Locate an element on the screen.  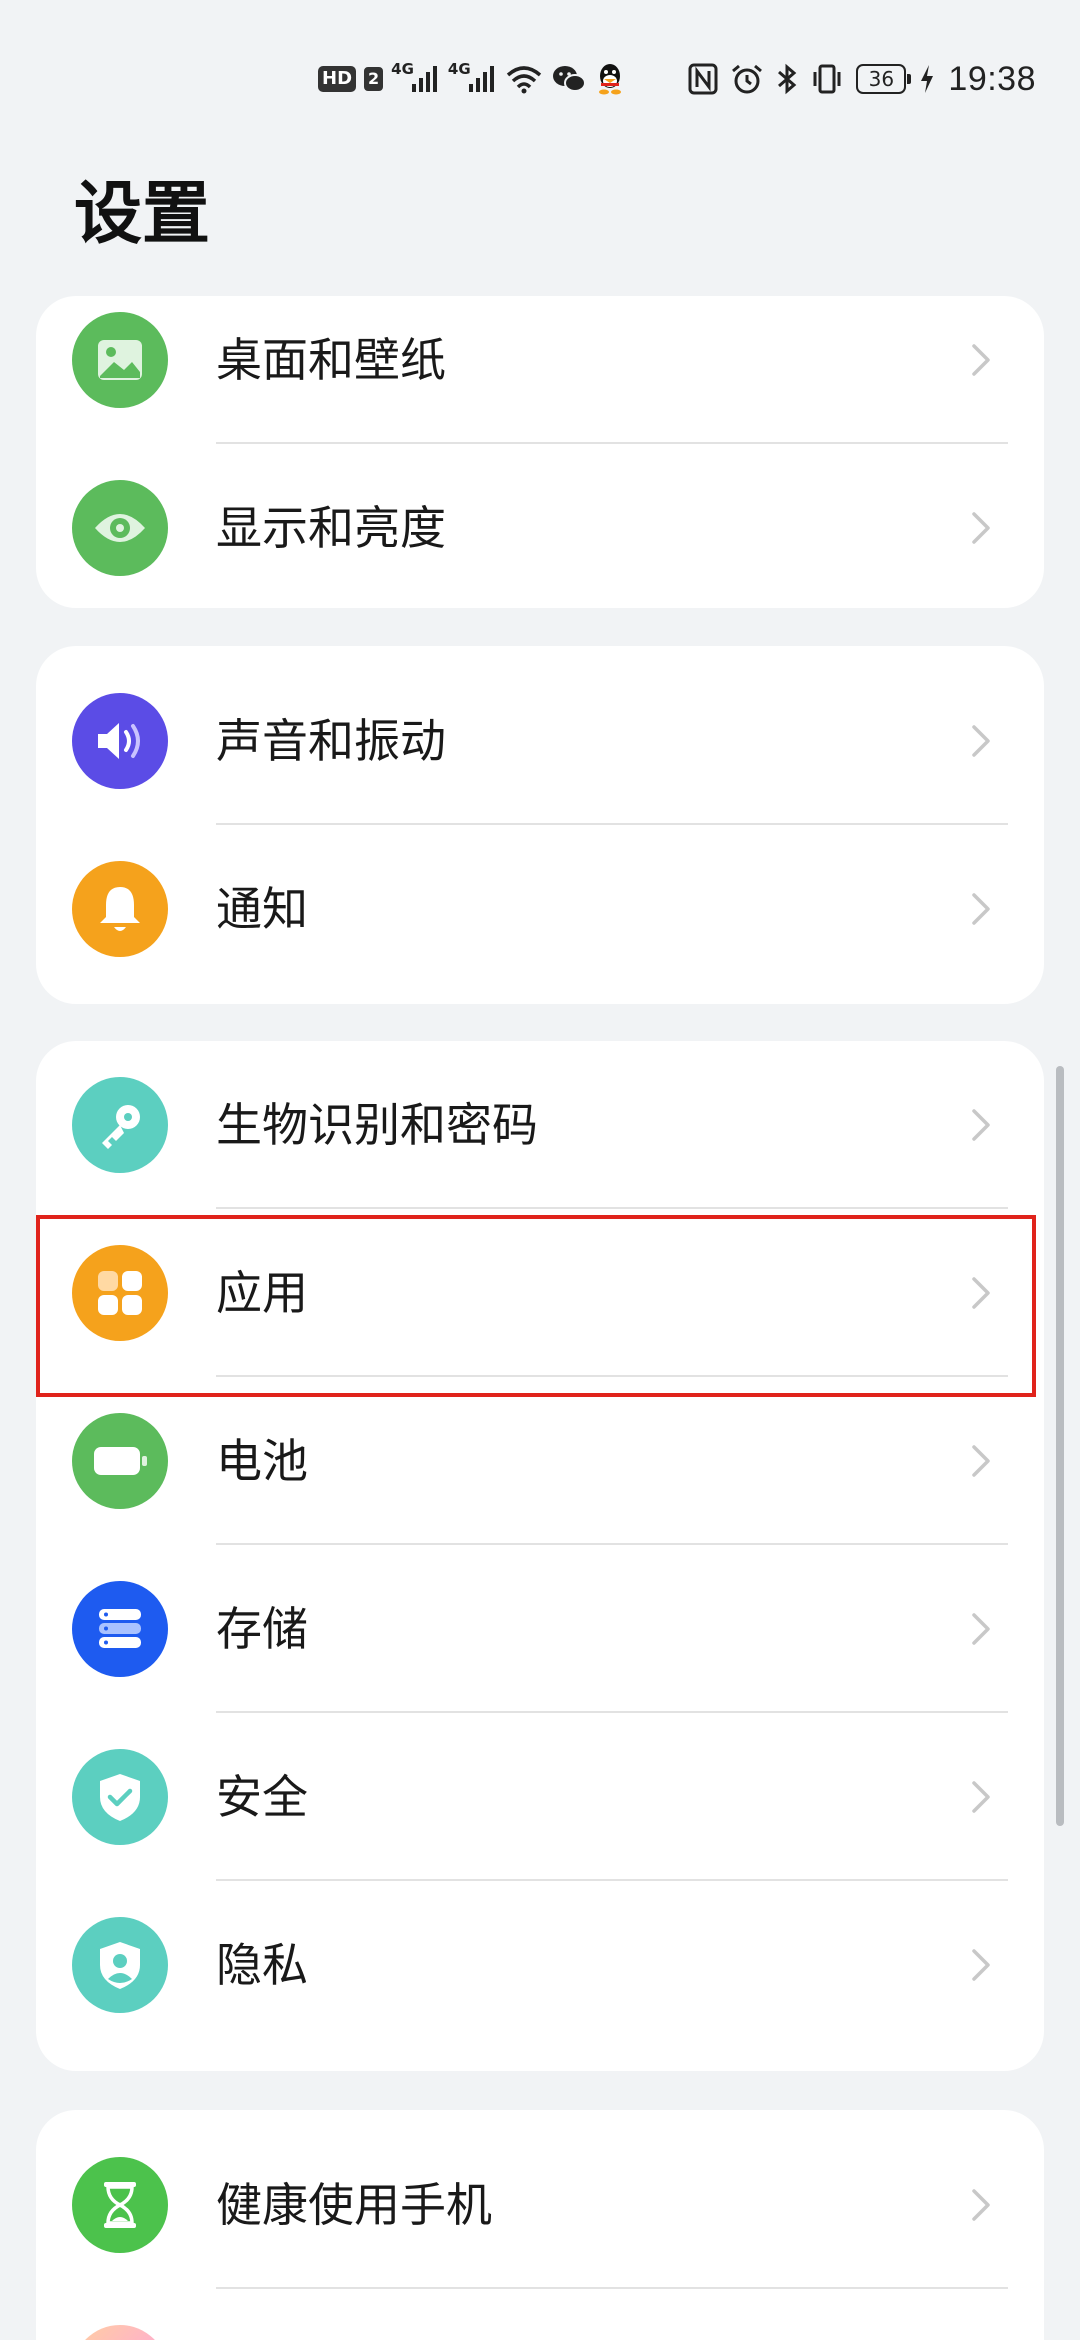
shield-check-icon is located at coordinates (120, 1797).